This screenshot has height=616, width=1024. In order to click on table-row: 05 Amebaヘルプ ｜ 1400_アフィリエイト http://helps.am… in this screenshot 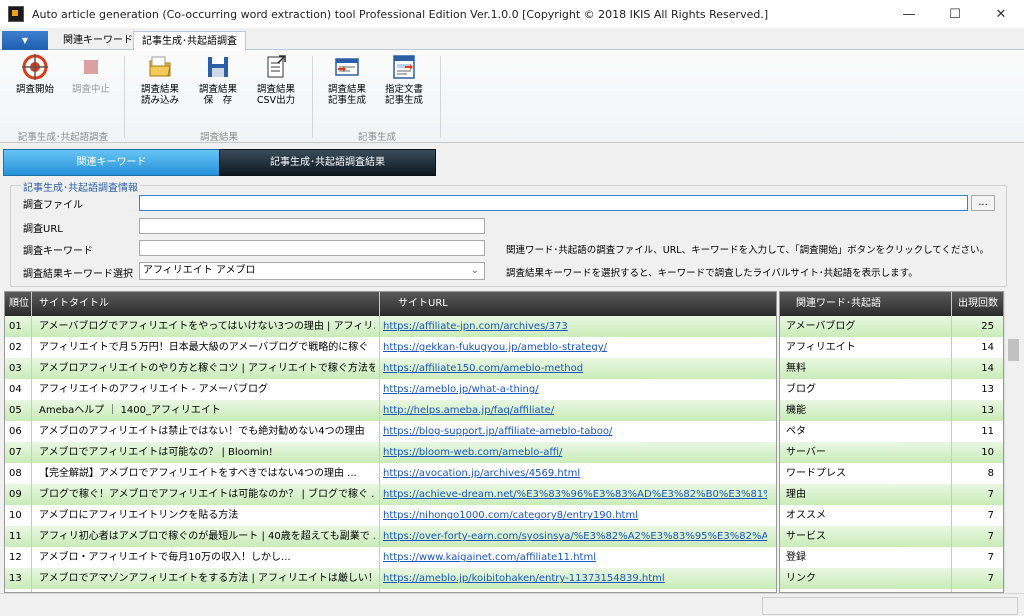, I will do `click(390, 410)`.